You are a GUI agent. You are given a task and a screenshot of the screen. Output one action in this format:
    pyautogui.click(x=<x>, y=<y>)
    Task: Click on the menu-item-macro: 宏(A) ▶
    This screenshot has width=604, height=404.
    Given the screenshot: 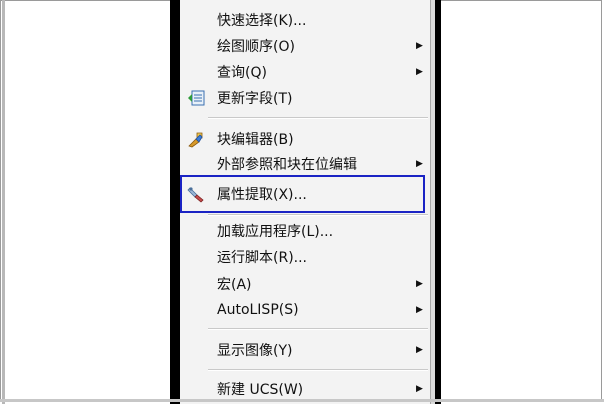 What is the action you would take?
    pyautogui.click(x=305, y=284)
    